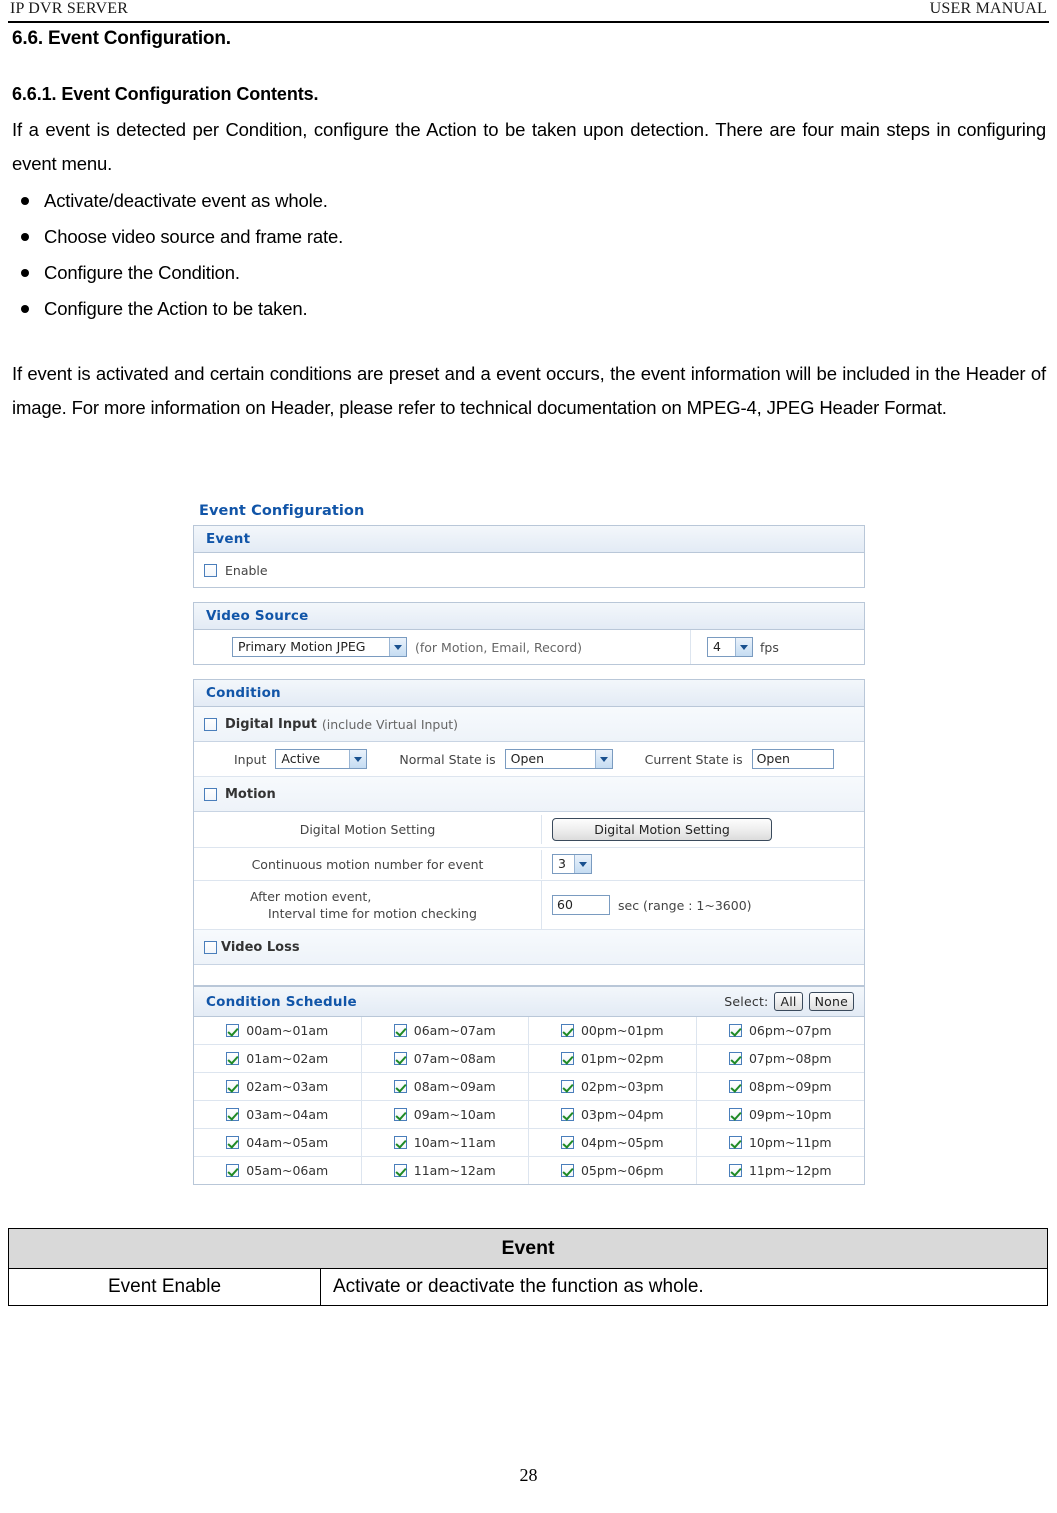  I want to click on video-source-panel-heading: Video Source, so click(529, 616).